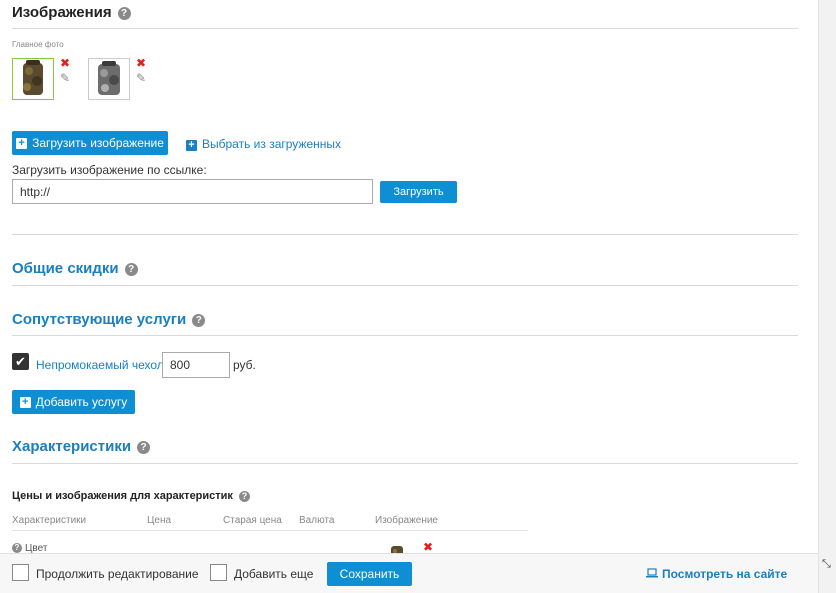  What do you see at coordinates (159, 520) in the screenshot?
I see `column-price: Цена` at bounding box center [159, 520].